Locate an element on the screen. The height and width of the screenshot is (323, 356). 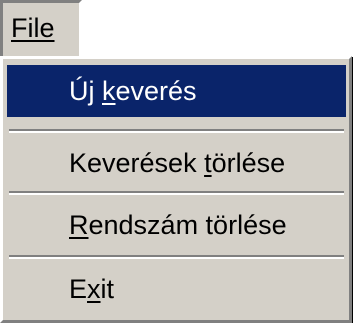
accelerator-key: R is located at coordinates (79, 225).